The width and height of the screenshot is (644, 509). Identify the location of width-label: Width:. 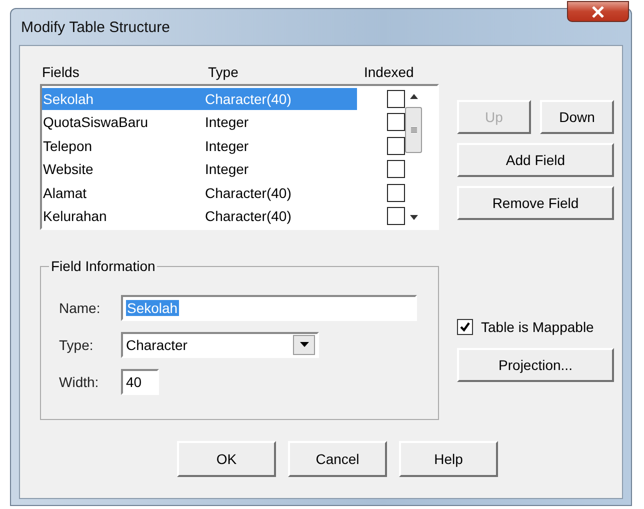
(79, 382).